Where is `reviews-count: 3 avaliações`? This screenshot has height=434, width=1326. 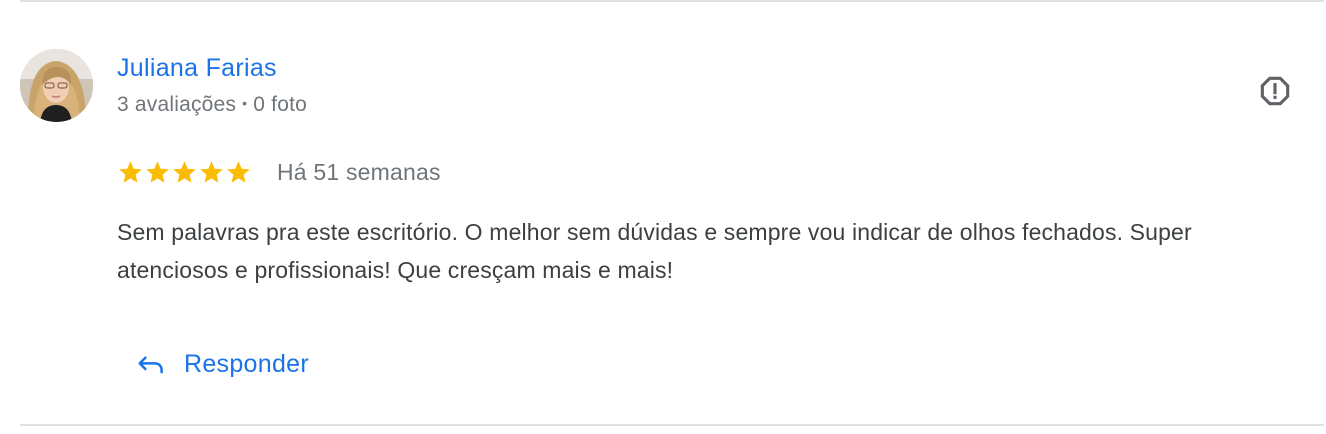 reviews-count: 3 avaliações is located at coordinates (177, 104).